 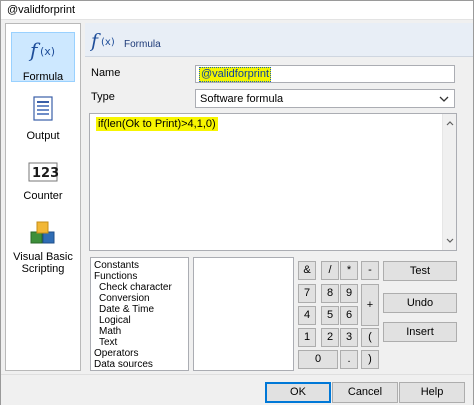 I want to click on key-close-paren: ), so click(x=370, y=359).